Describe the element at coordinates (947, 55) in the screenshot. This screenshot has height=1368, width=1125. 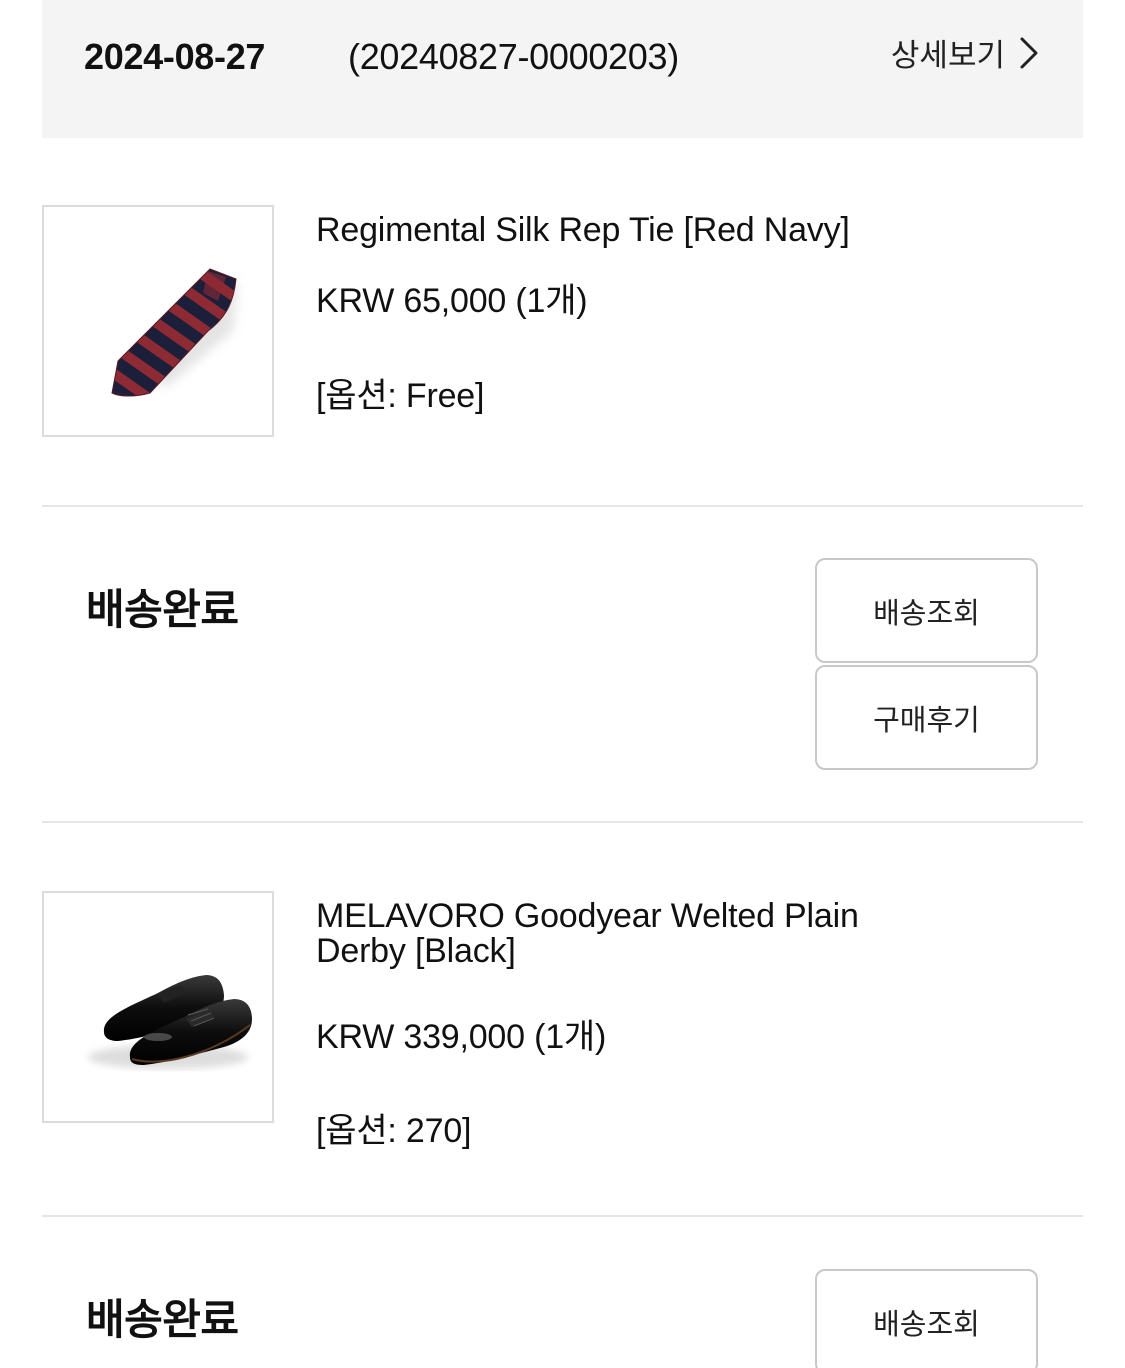
I see `order-detail-label: 상세보기` at that location.